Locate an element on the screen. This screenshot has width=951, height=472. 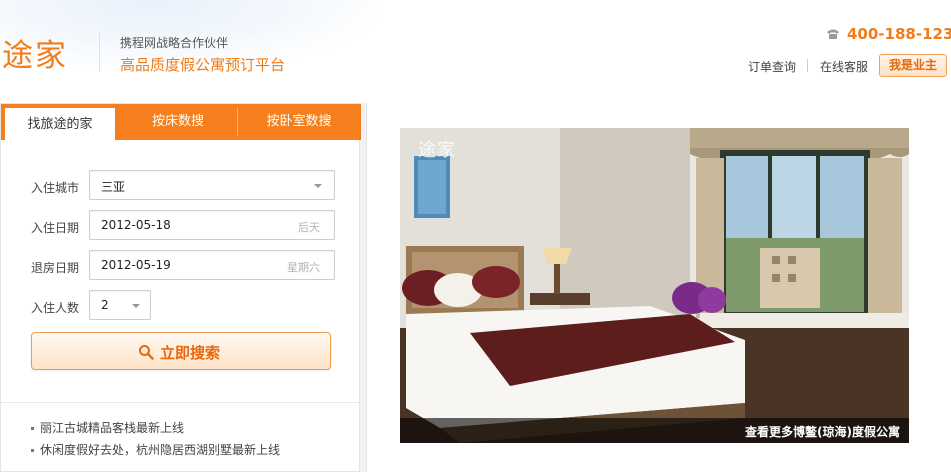
order-query-link: 订单查询 is located at coordinates (772, 66).